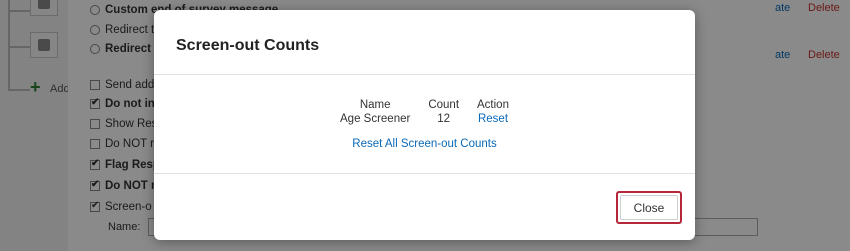 The height and width of the screenshot is (251, 850). Describe the element at coordinates (444, 119) in the screenshot. I see `screener-count: 12` at that location.